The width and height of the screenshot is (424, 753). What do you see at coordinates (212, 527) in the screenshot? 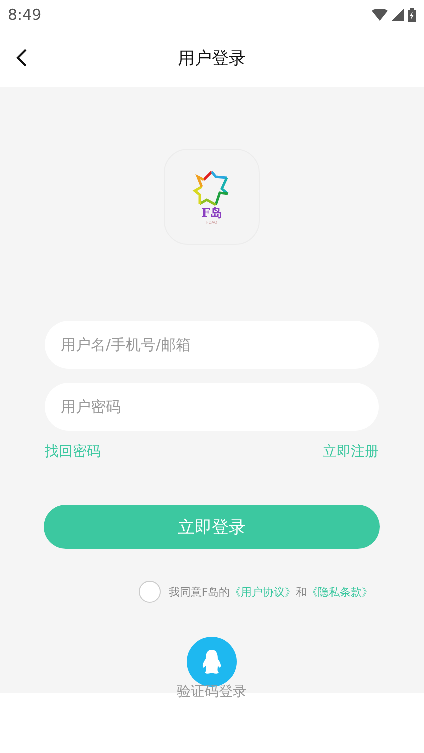
I see `login-button: 立即登录` at bounding box center [212, 527].